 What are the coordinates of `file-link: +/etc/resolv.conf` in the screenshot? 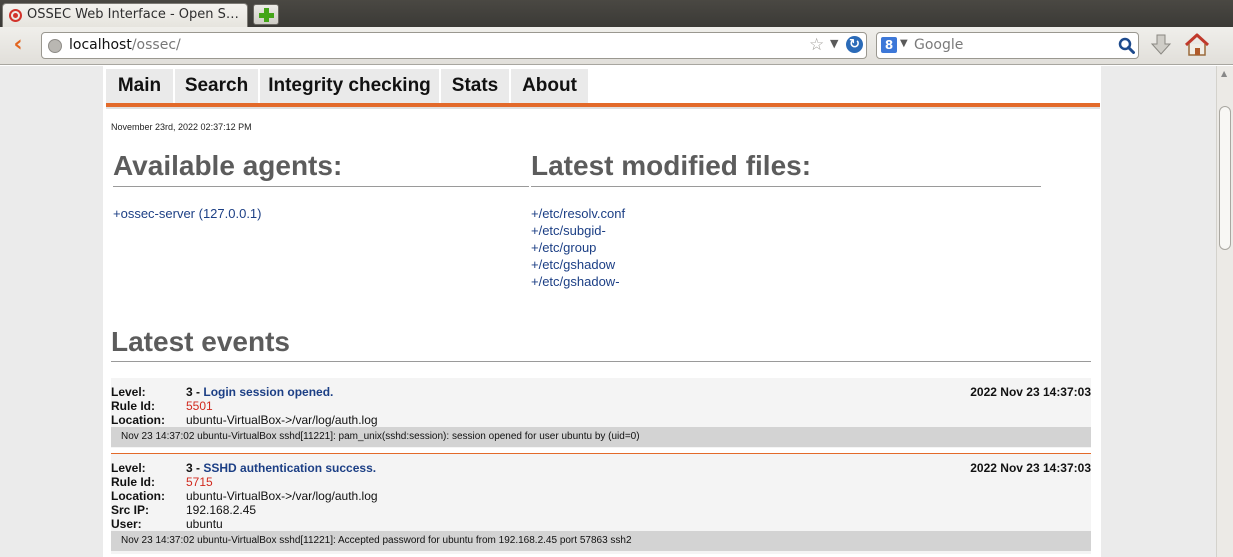 It's located at (578, 214).